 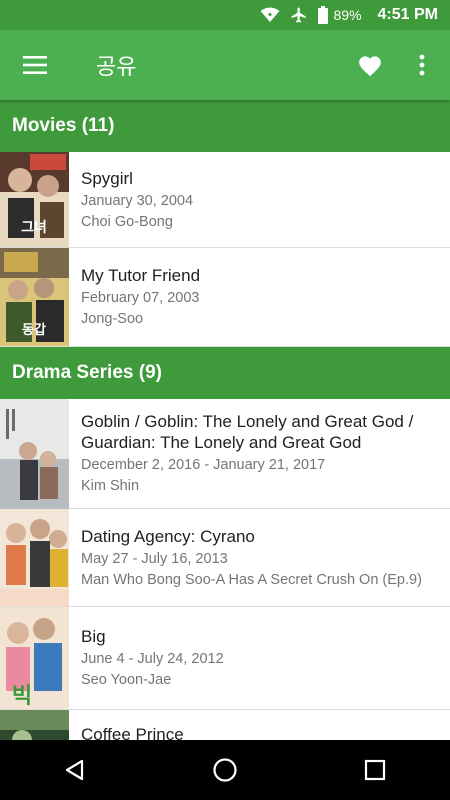 What do you see at coordinates (168, 536) in the screenshot?
I see `item-title: Dating Agency: Cyrano` at bounding box center [168, 536].